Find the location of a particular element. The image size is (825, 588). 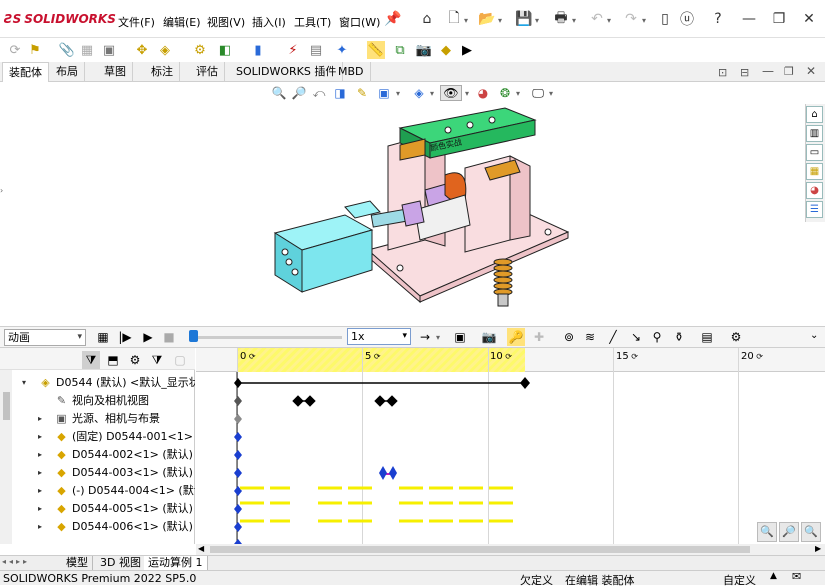

tab-scroll-arrows-icon: ◂◂▸▸ is located at coordinates (16, 561).